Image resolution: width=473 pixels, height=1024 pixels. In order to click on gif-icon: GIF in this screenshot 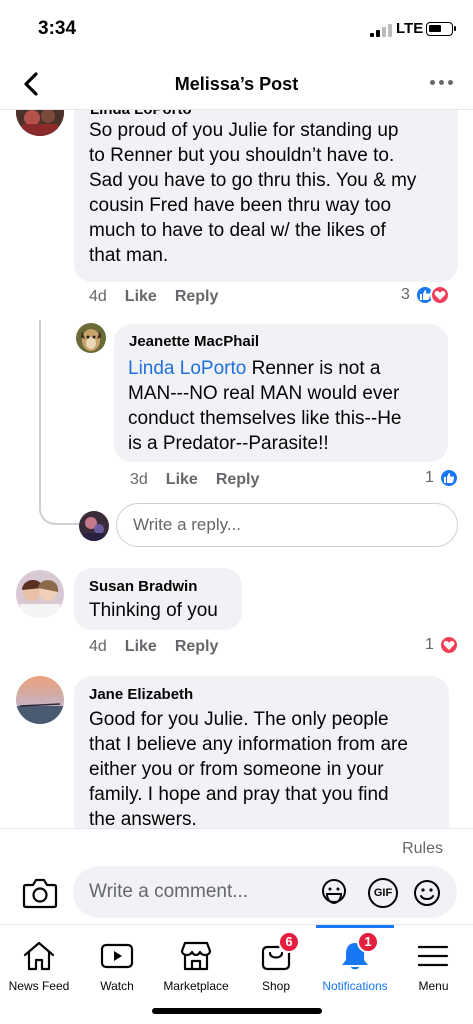, I will do `click(383, 893)`.